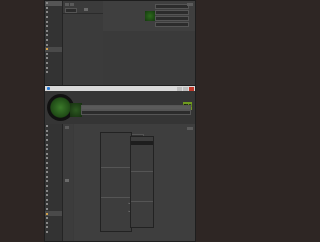  I want to click on top-tree-panel, so click(83, 45).